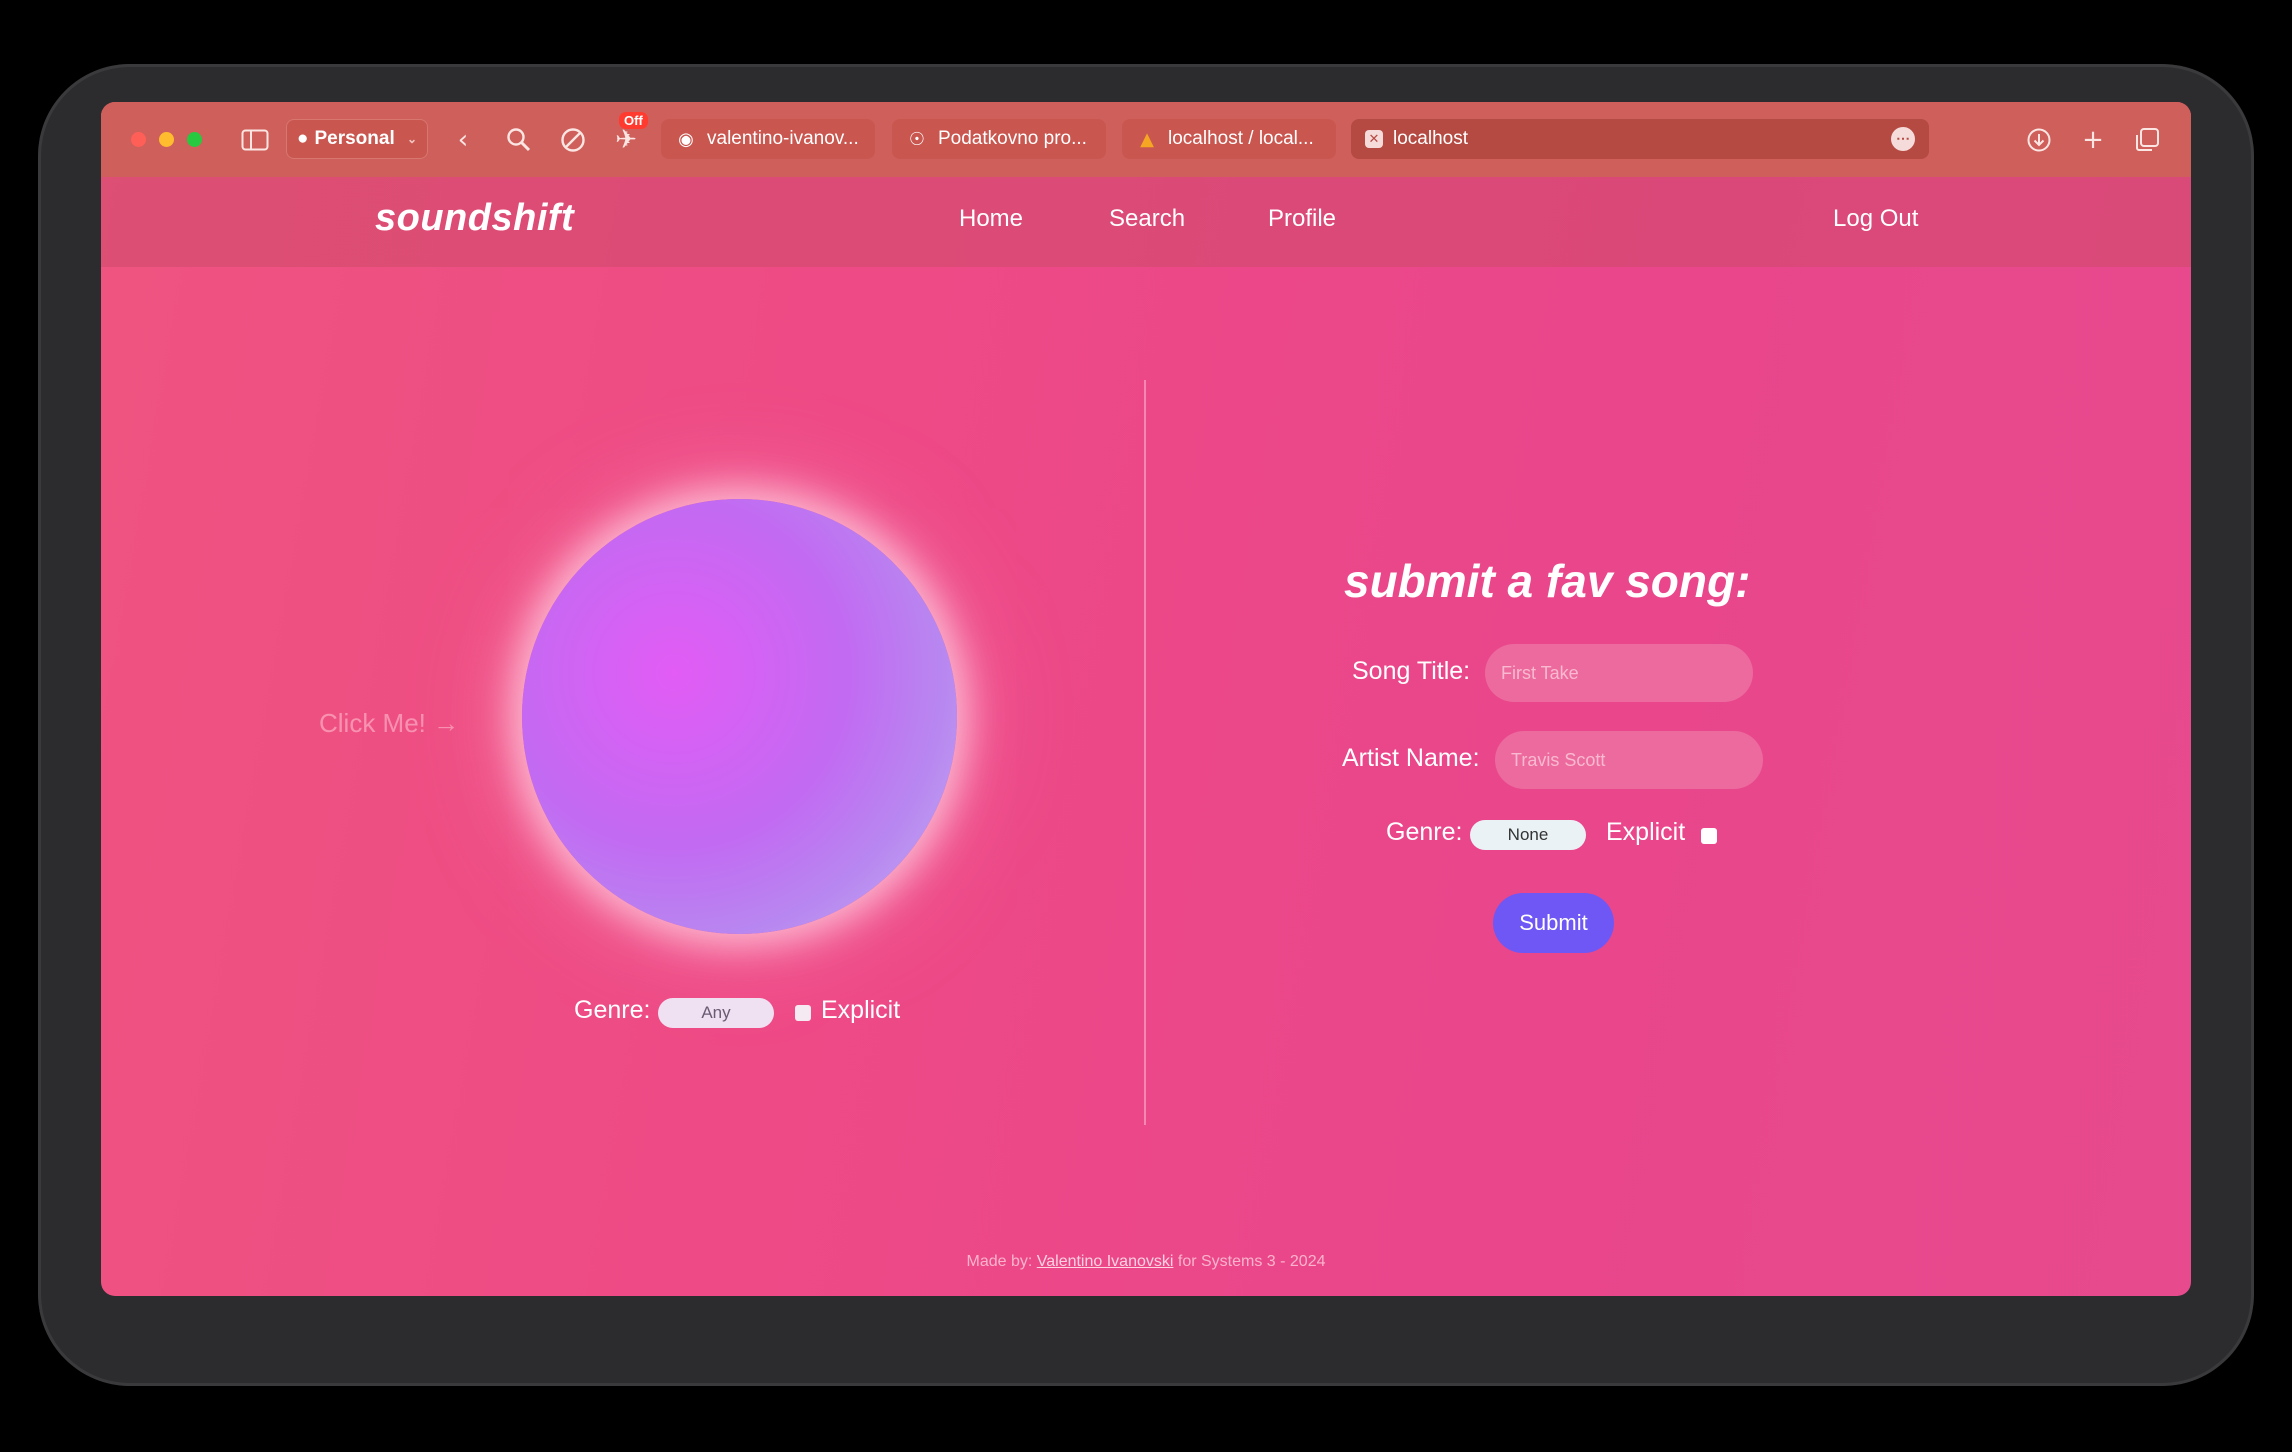 The width and height of the screenshot is (2292, 1452). What do you see at coordinates (739, 716) in the screenshot?
I see `random-song-orb` at bounding box center [739, 716].